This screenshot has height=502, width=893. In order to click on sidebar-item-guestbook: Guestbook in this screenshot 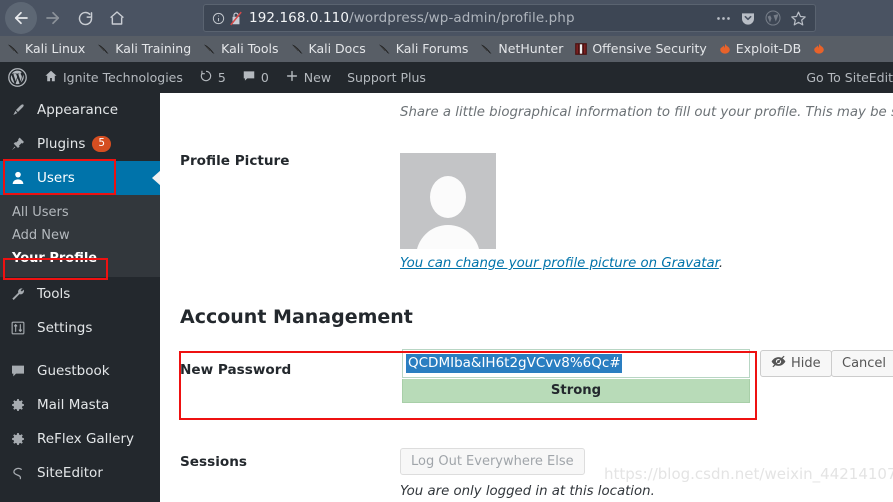, I will do `click(80, 371)`.